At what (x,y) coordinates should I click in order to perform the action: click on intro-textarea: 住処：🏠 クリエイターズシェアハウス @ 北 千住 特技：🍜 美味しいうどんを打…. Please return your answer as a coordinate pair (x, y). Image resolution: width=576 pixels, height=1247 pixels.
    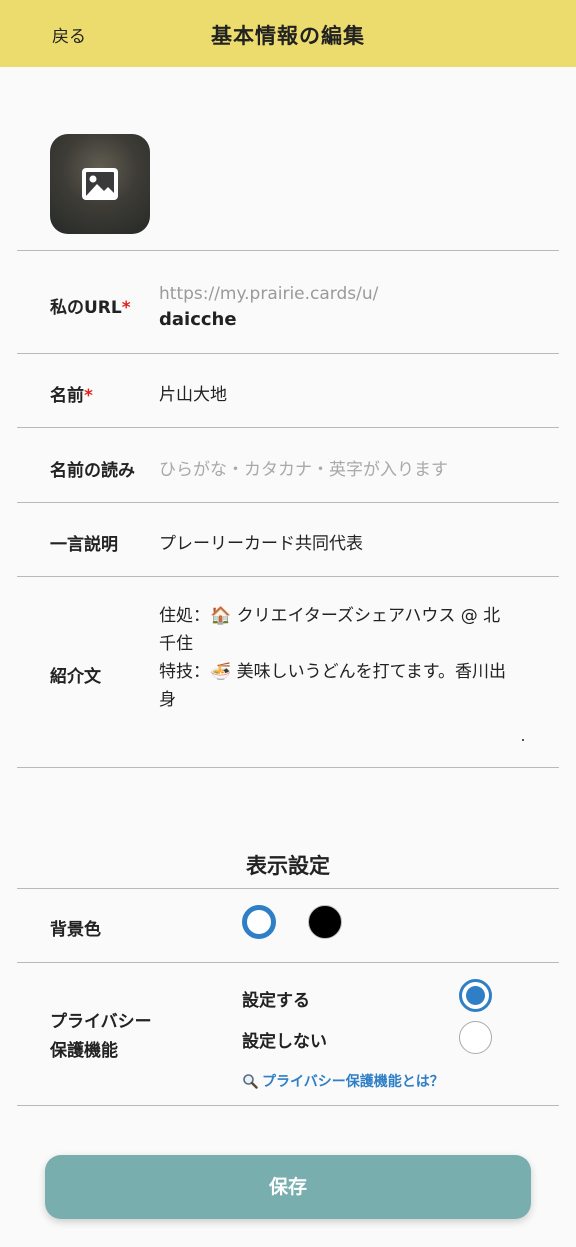
    Looking at the image, I should click on (349, 658).